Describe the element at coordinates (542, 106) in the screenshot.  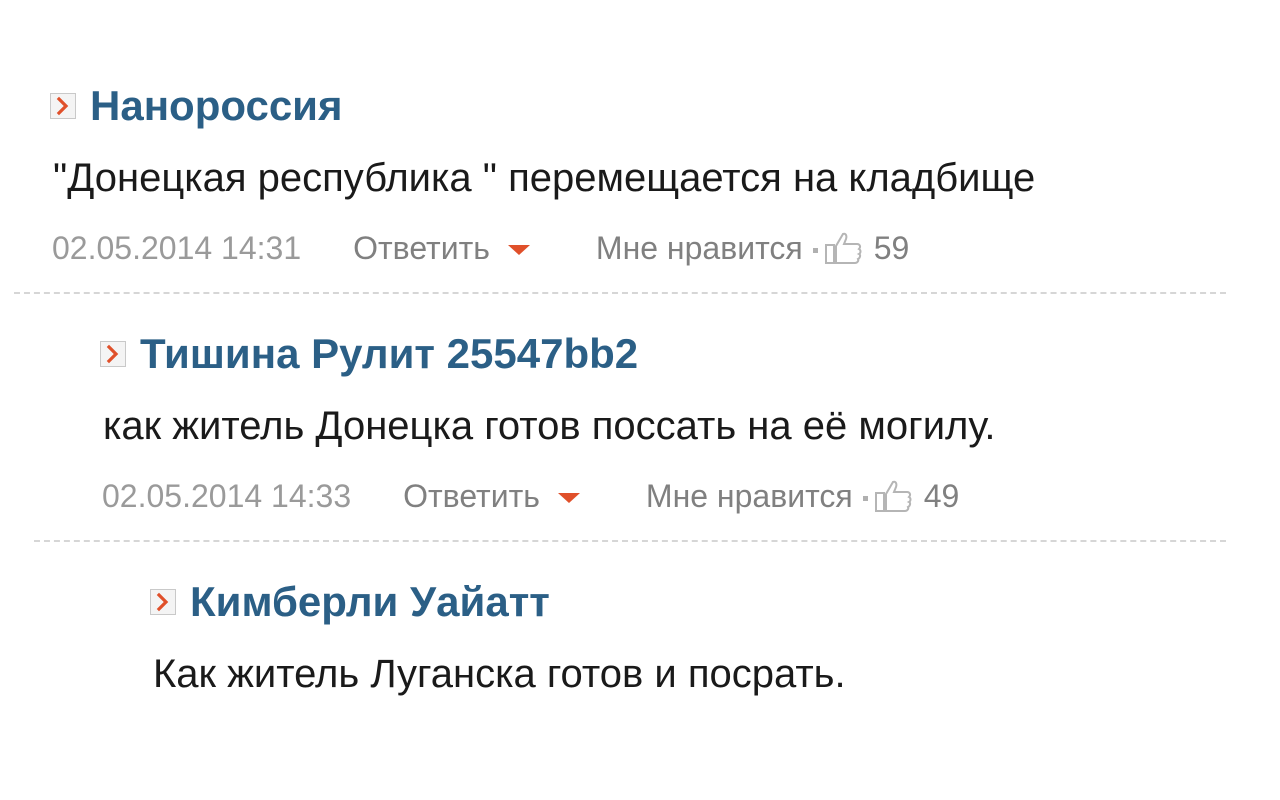
I see `comment-header: Нанороссия` at that location.